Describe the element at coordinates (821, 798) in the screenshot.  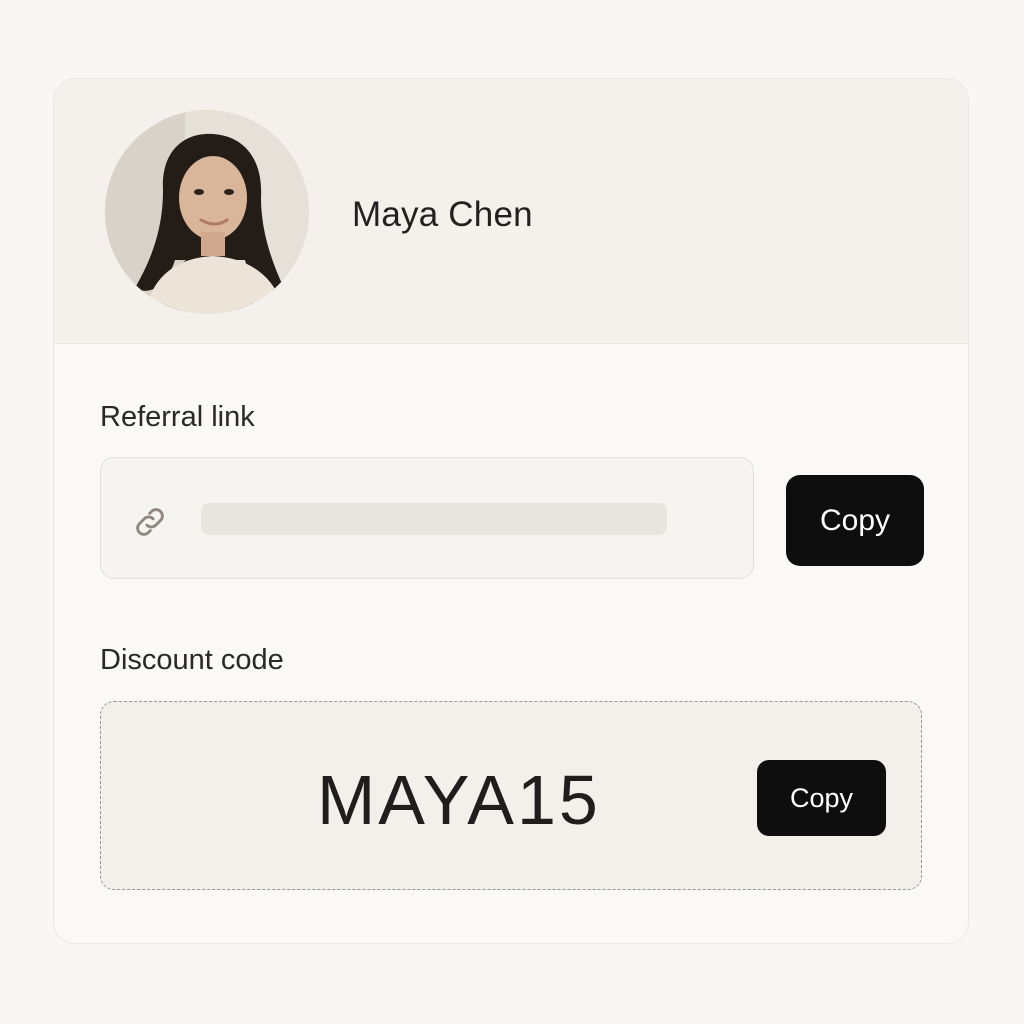
I see `copy-discount-code-button: Copy` at that location.